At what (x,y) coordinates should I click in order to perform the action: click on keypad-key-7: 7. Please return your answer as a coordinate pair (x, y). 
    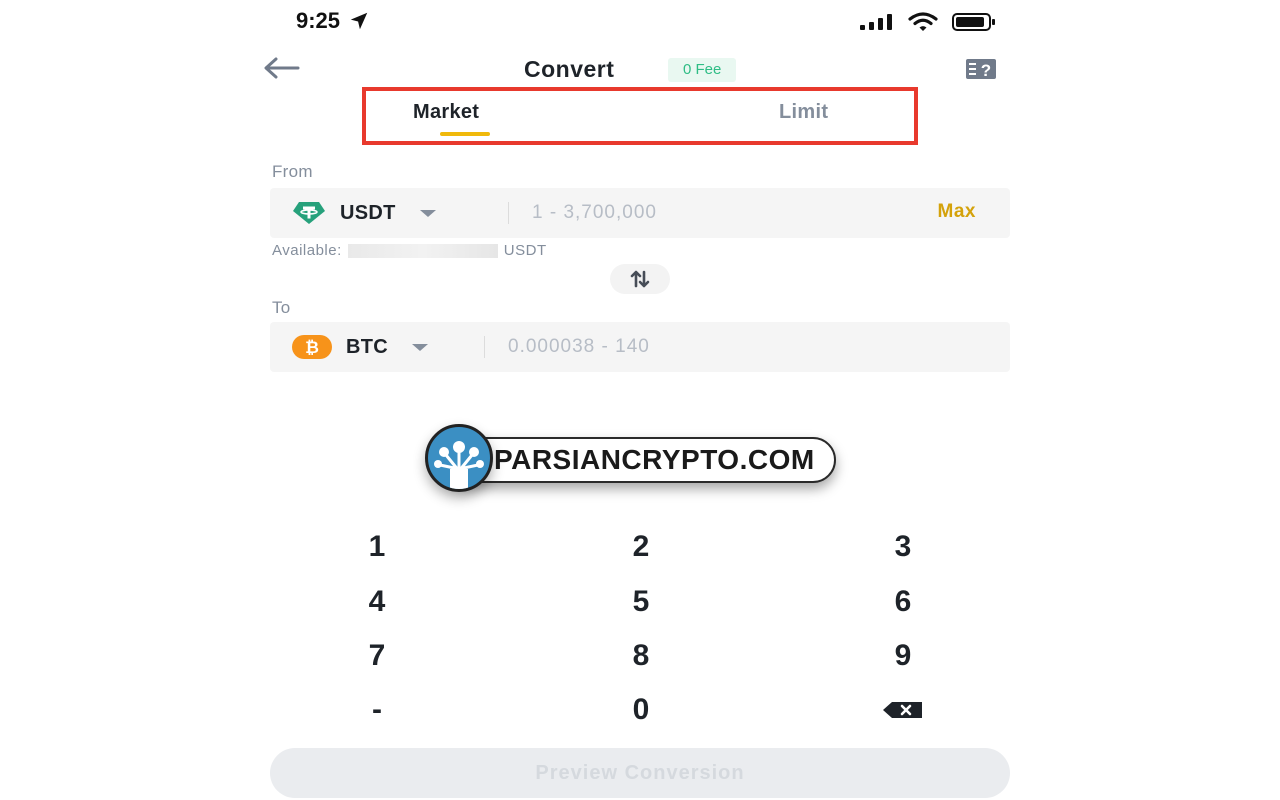
    Looking at the image, I should click on (377, 656).